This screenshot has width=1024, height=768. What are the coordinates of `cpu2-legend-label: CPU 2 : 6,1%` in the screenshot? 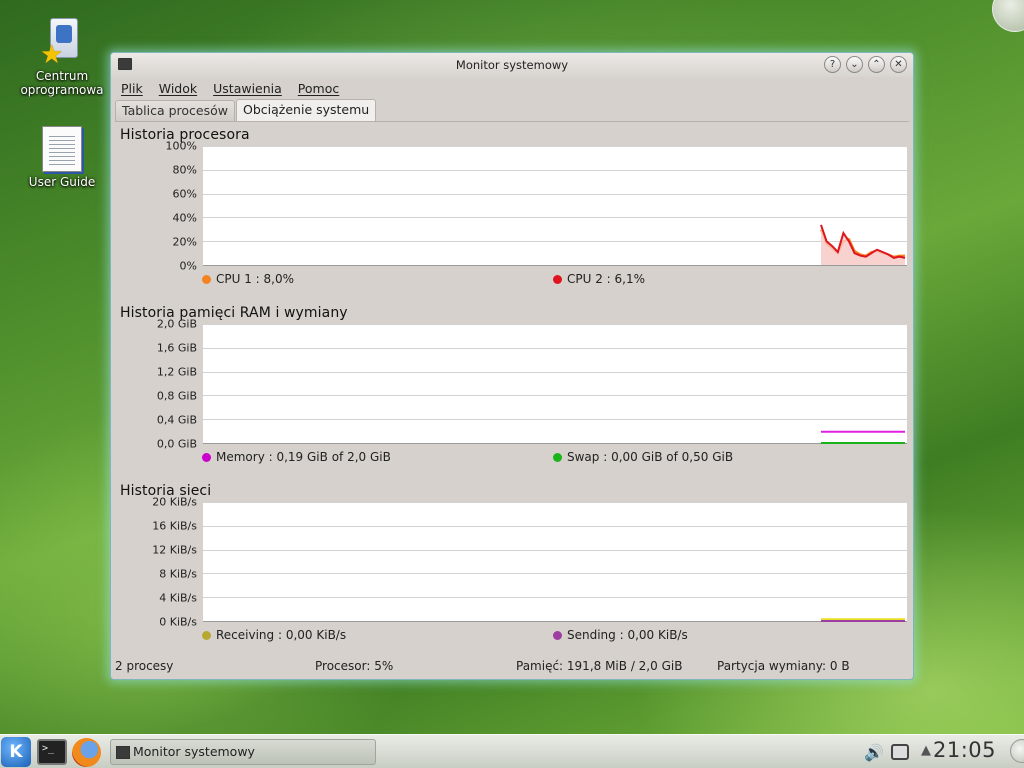 It's located at (606, 279).